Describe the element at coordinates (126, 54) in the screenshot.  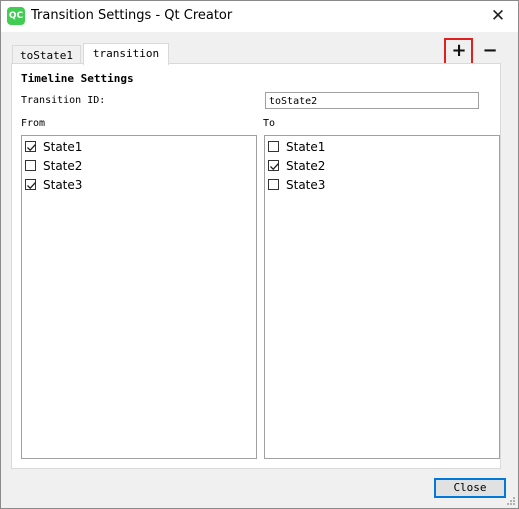
I see `tab-transition: transition` at that location.